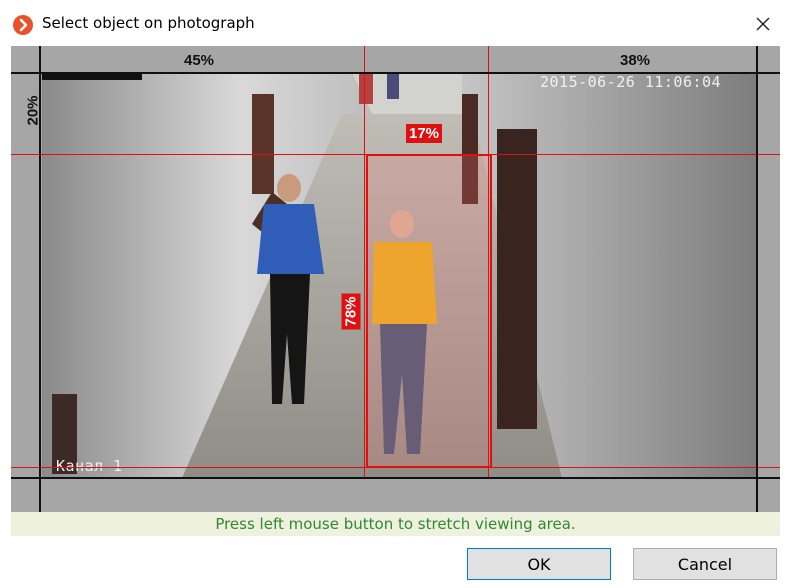 The height and width of the screenshot is (588, 787). I want to click on title-bar: Select object on photograph, so click(393, 23).